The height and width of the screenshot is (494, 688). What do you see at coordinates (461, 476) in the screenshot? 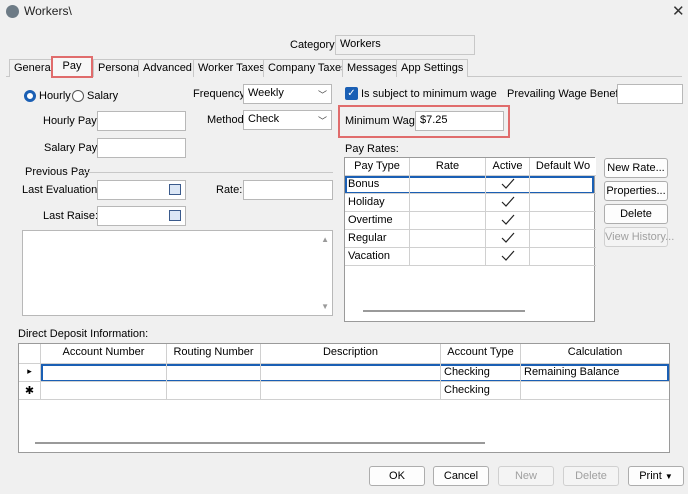
I see `cancel-button: Cancel` at bounding box center [461, 476].